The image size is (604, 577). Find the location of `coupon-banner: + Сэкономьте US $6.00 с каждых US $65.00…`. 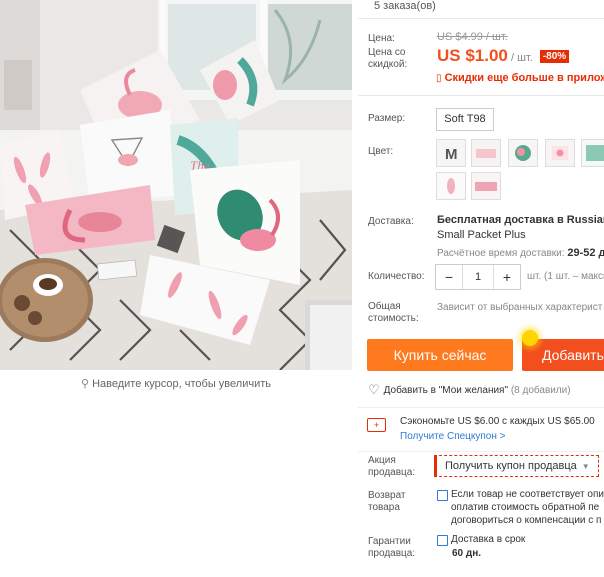

coupon-banner: + Сэкономьте US $6.00 с каждых US $65.00… is located at coordinates (481, 429).